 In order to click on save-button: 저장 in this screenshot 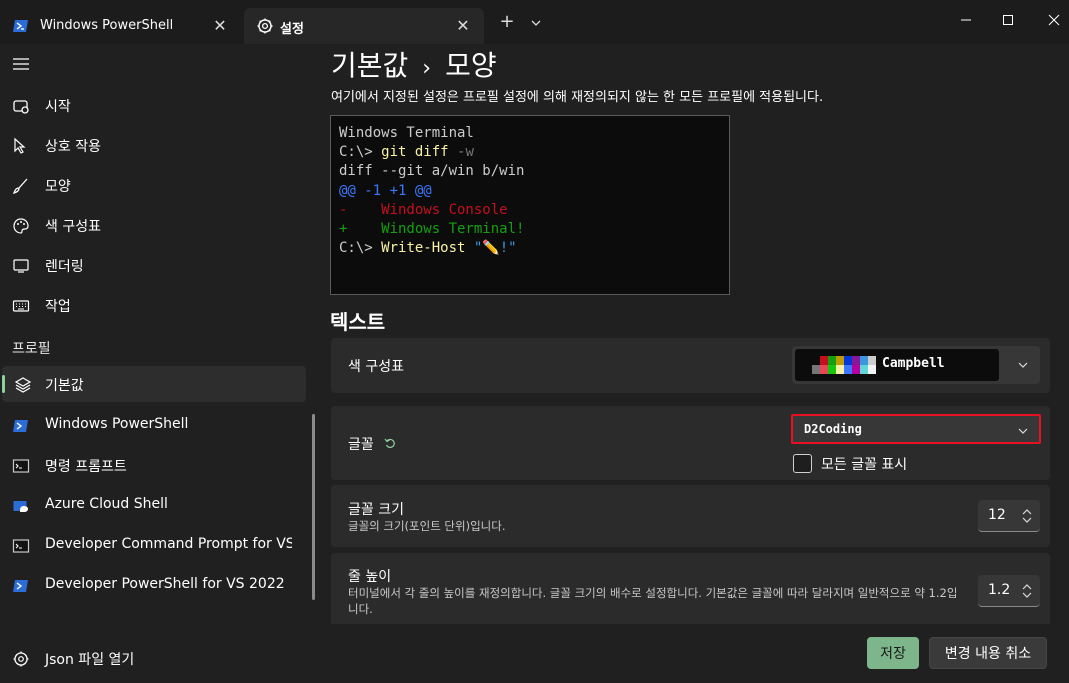, I will do `click(893, 653)`.